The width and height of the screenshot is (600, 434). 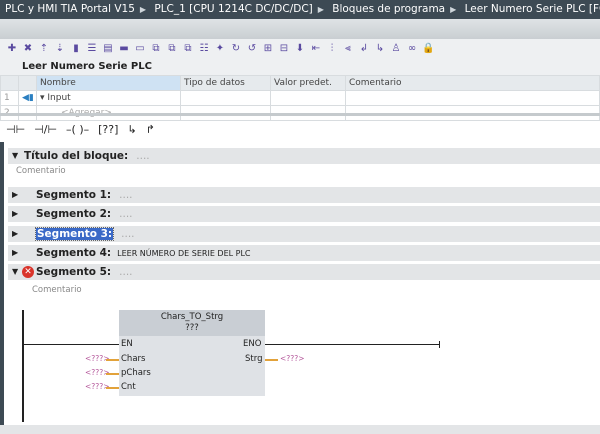 I want to click on pin-en: EN, so click(x=127, y=344).